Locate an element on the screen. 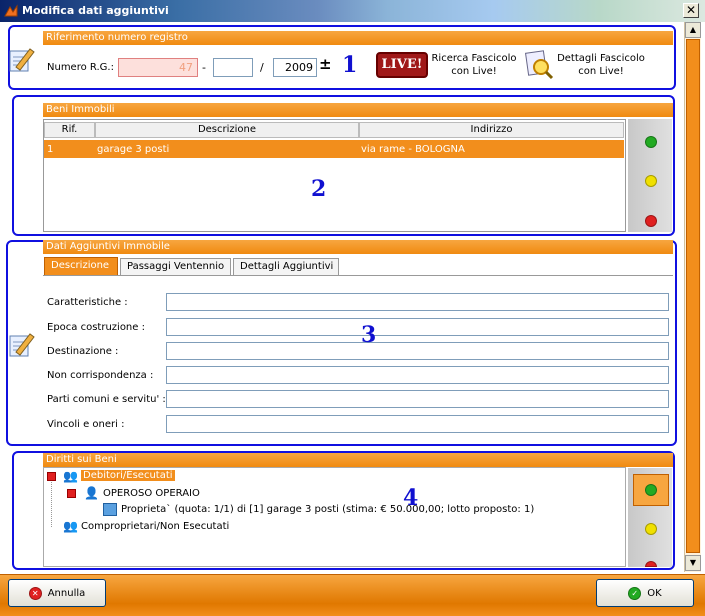 The width and height of the screenshot is (705, 616). vertical-scrollbar: ▲ ▼ is located at coordinates (692, 297).